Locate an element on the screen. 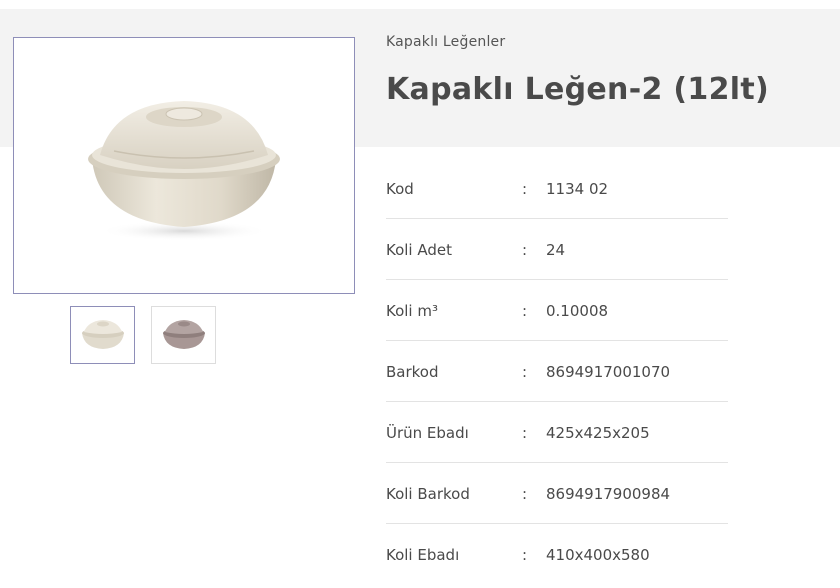  spec-value: 1134 02 is located at coordinates (577, 189).